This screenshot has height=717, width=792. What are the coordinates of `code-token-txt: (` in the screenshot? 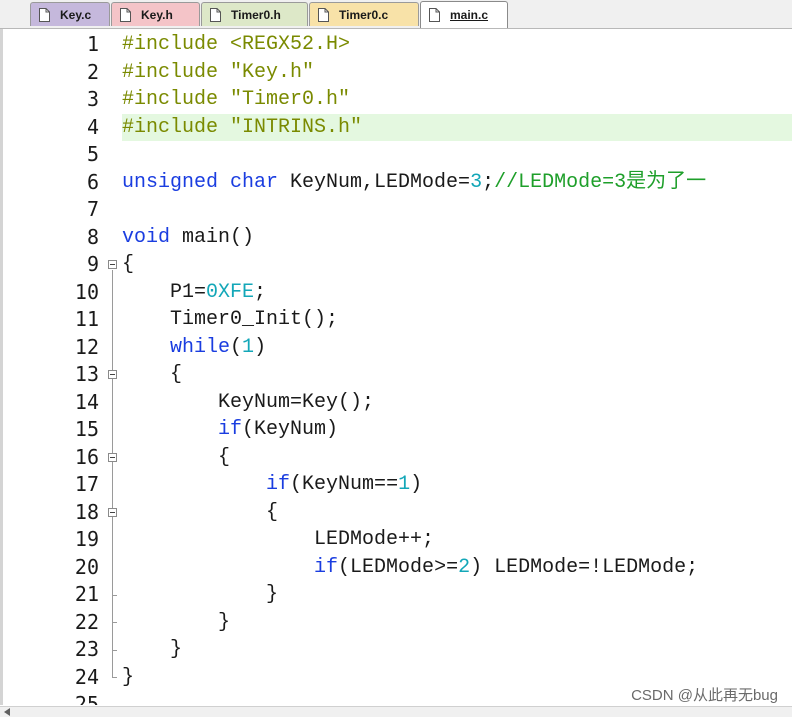 It's located at (236, 347).